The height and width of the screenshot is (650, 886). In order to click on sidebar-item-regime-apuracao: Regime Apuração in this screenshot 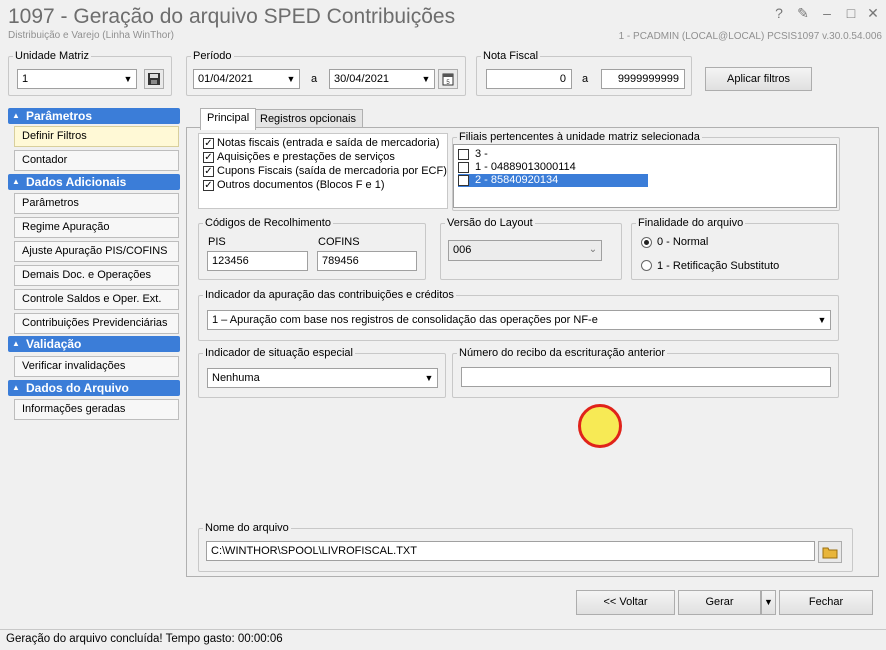, I will do `click(96, 227)`.